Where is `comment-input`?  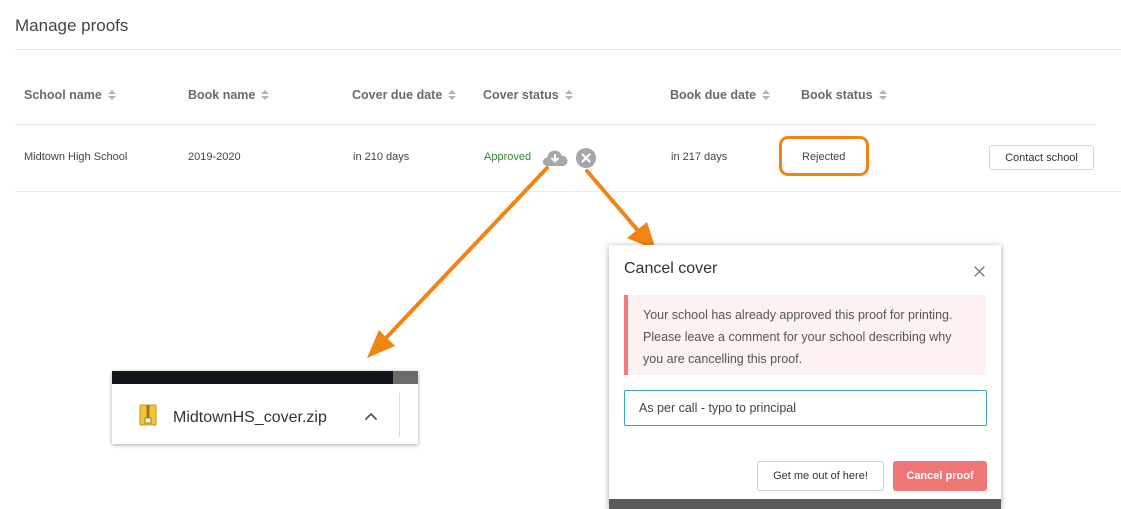 comment-input is located at coordinates (805, 408).